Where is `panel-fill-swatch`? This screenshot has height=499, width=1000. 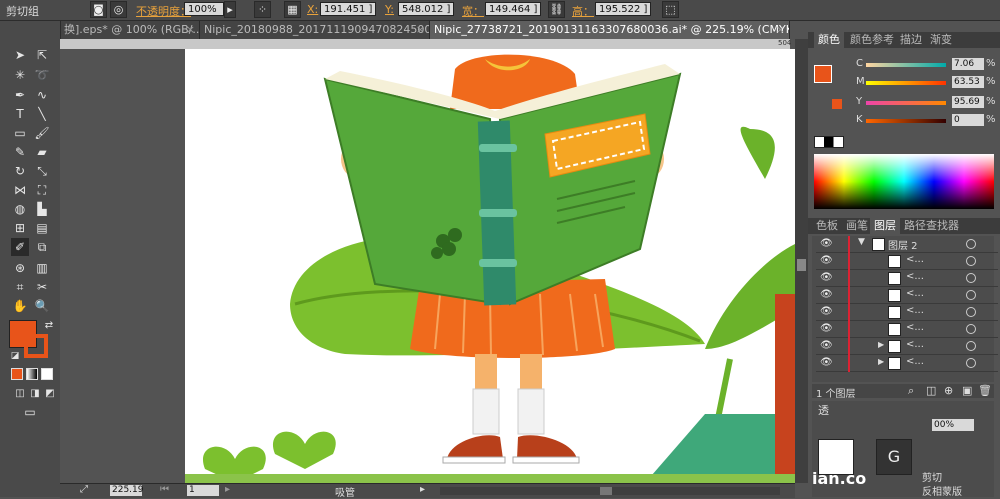
panel-fill-swatch is located at coordinates (823, 74).